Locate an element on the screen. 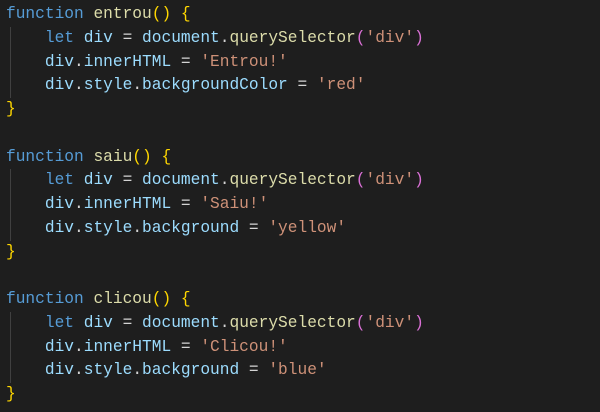 The image size is (600, 412). code-token: } is located at coordinates (11, 394).